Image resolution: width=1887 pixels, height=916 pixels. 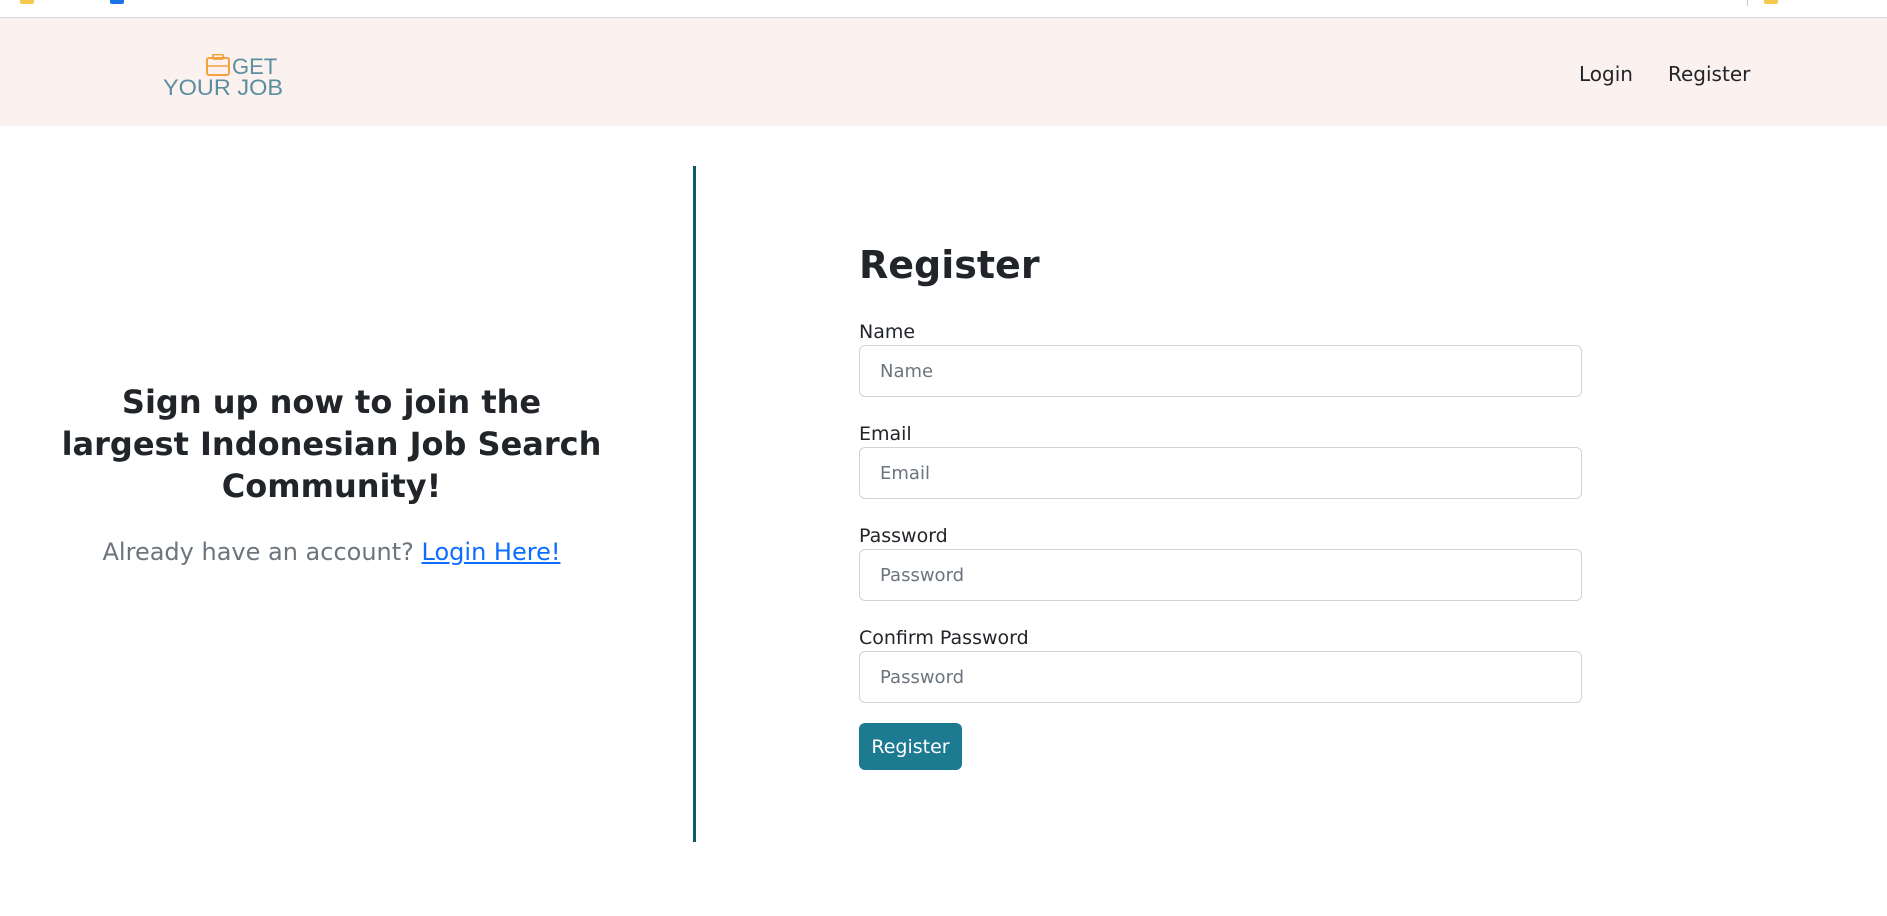 I want to click on name-label: Name, so click(x=887, y=332).